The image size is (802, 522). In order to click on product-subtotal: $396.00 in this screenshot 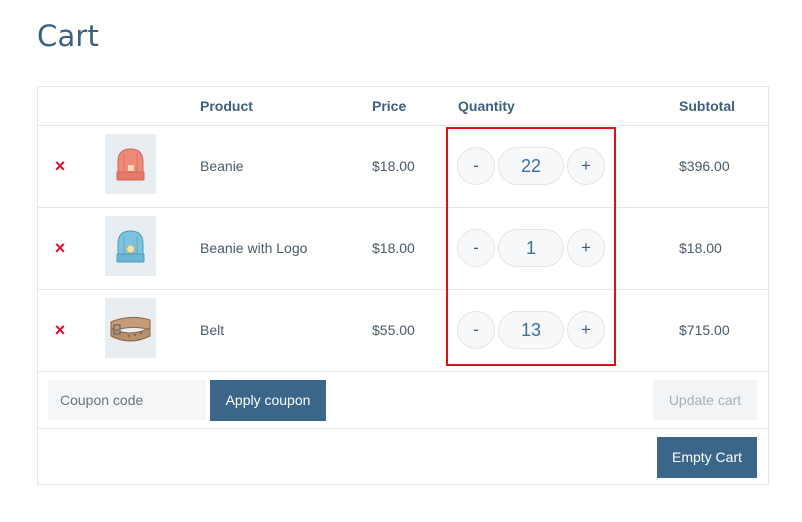, I will do `click(704, 166)`.